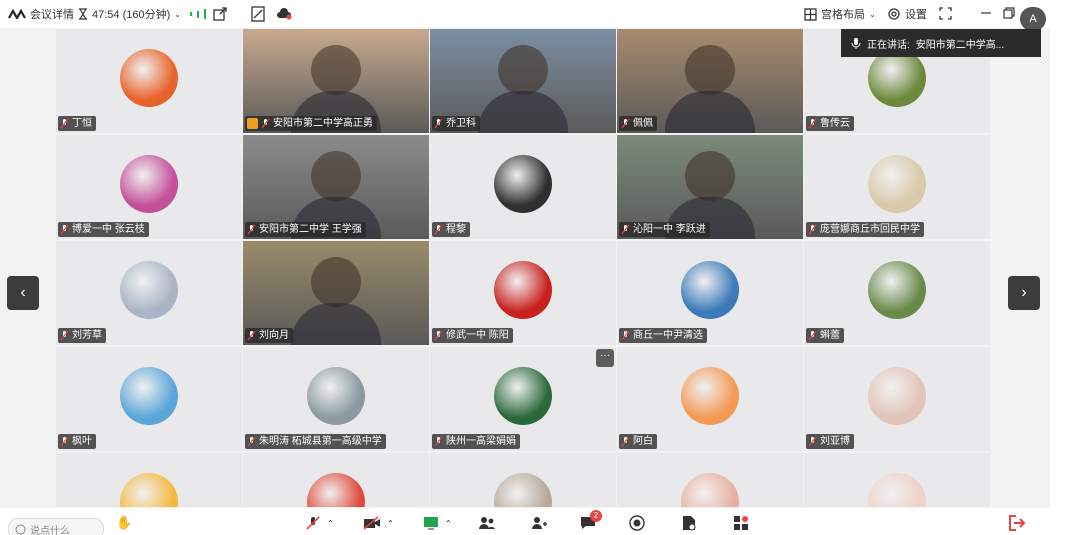  What do you see at coordinates (87, 335) in the screenshot?
I see `participant-name: 刘芳草` at bounding box center [87, 335].